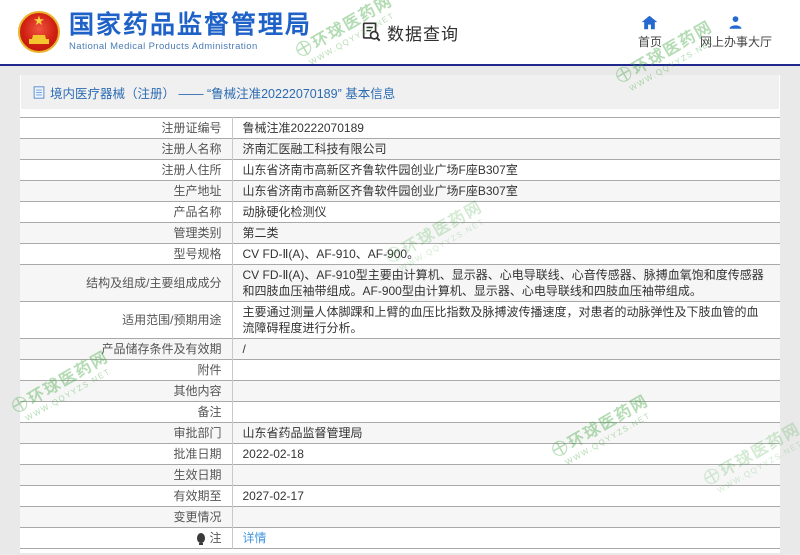 The image size is (800, 555). What do you see at coordinates (191, 25) in the screenshot?
I see `agency-title: 国家药品监督管理局` at bounding box center [191, 25].